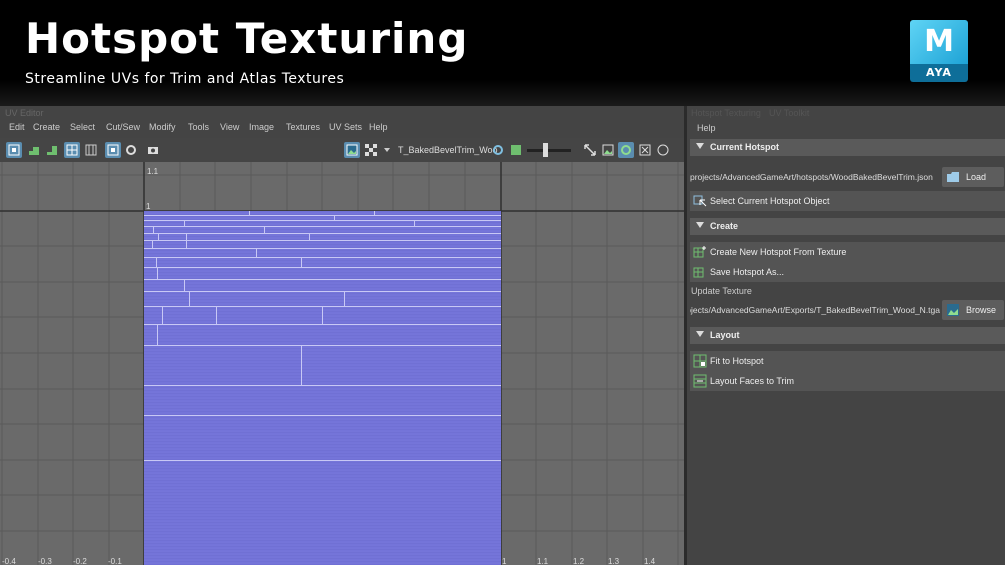 The image size is (1005, 565). What do you see at coordinates (303, 127) in the screenshot?
I see `menu-textures: Textures` at bounding box center [303, 127].